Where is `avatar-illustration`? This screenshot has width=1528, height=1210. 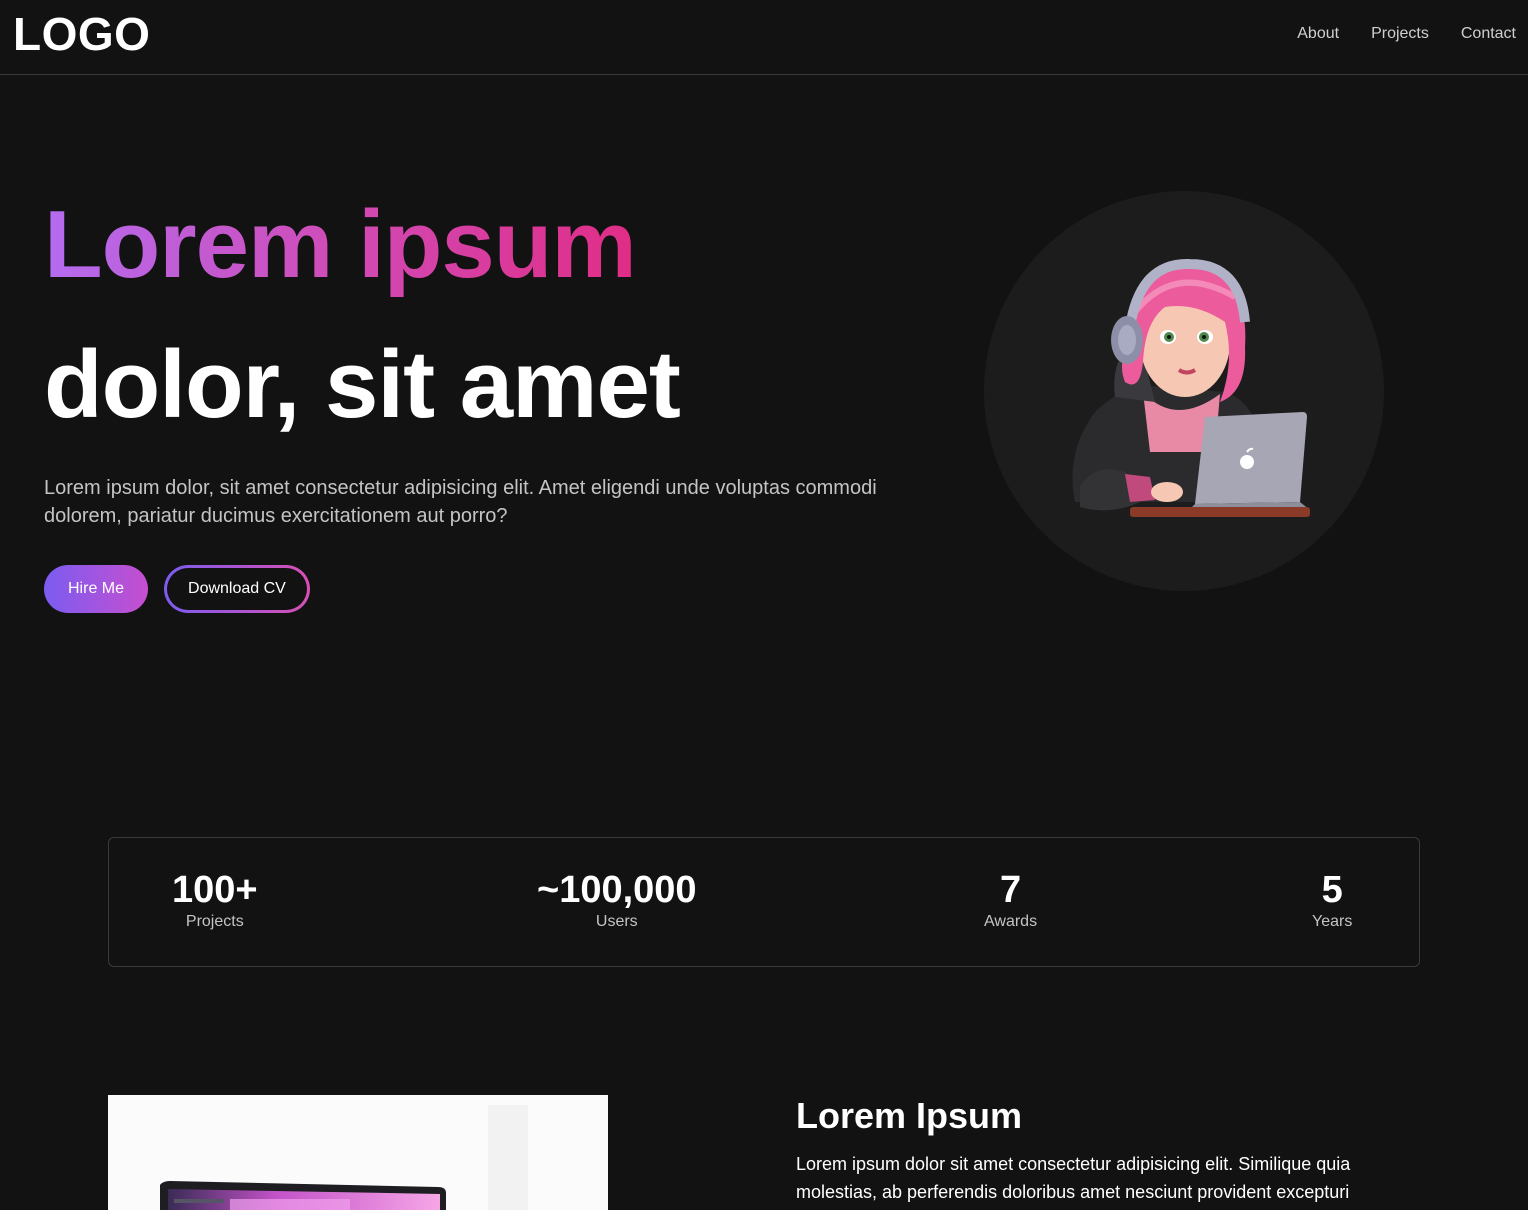 avatar-illustration is located at coordinates (1191, 387).